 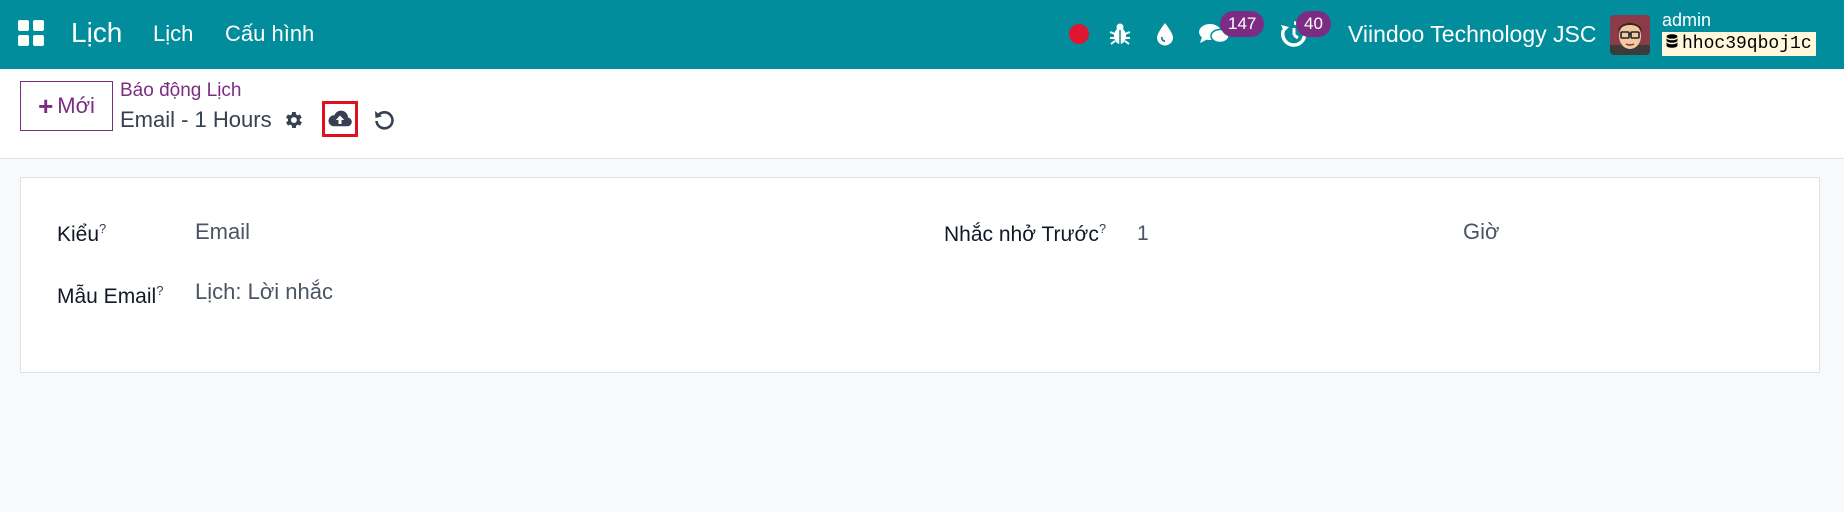 What do you see at coordinates (222, 232) in the screenshot?
I see `type-field: Email` at bounding box center [222, 232].